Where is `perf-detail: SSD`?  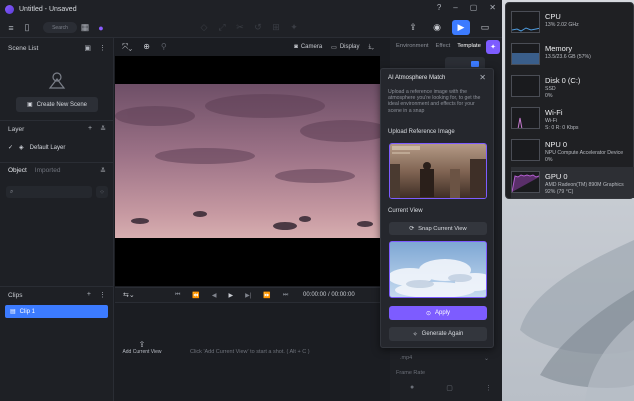 perf-detail: SSD is located at coordinates (550, 89).